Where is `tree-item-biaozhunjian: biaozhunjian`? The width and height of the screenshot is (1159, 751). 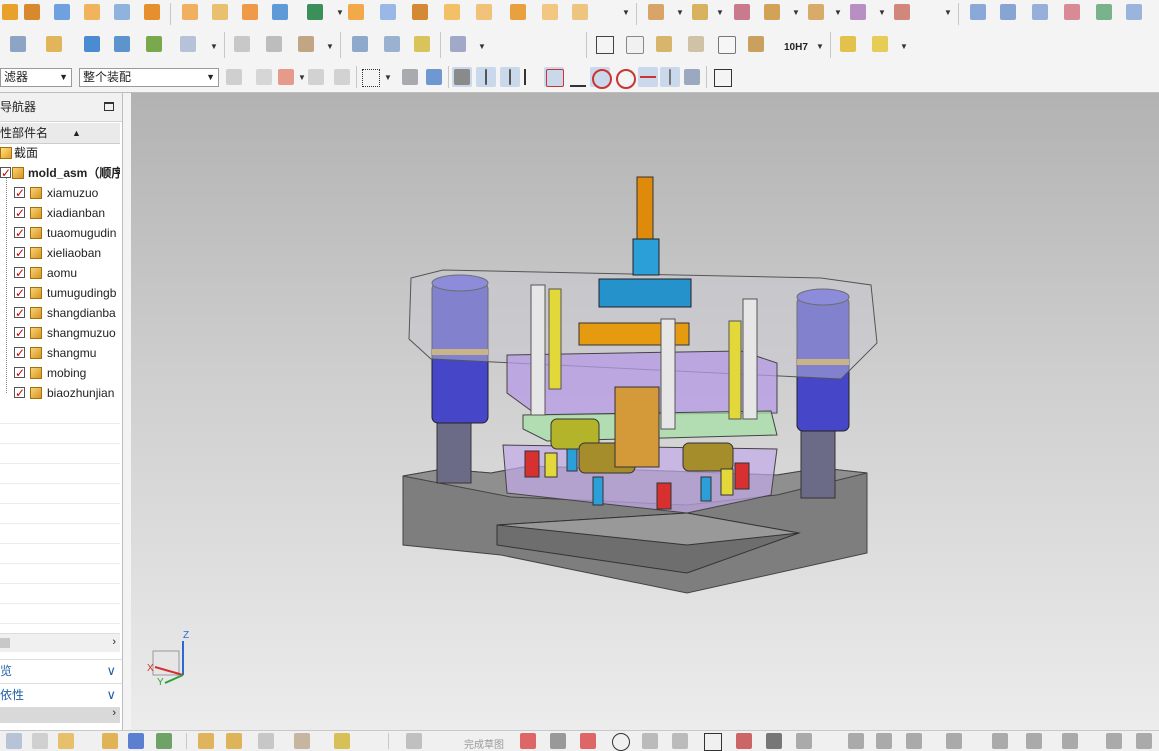
tree-item-biaozhunjian: biaozhunjian is located at coordinates (60, 393).